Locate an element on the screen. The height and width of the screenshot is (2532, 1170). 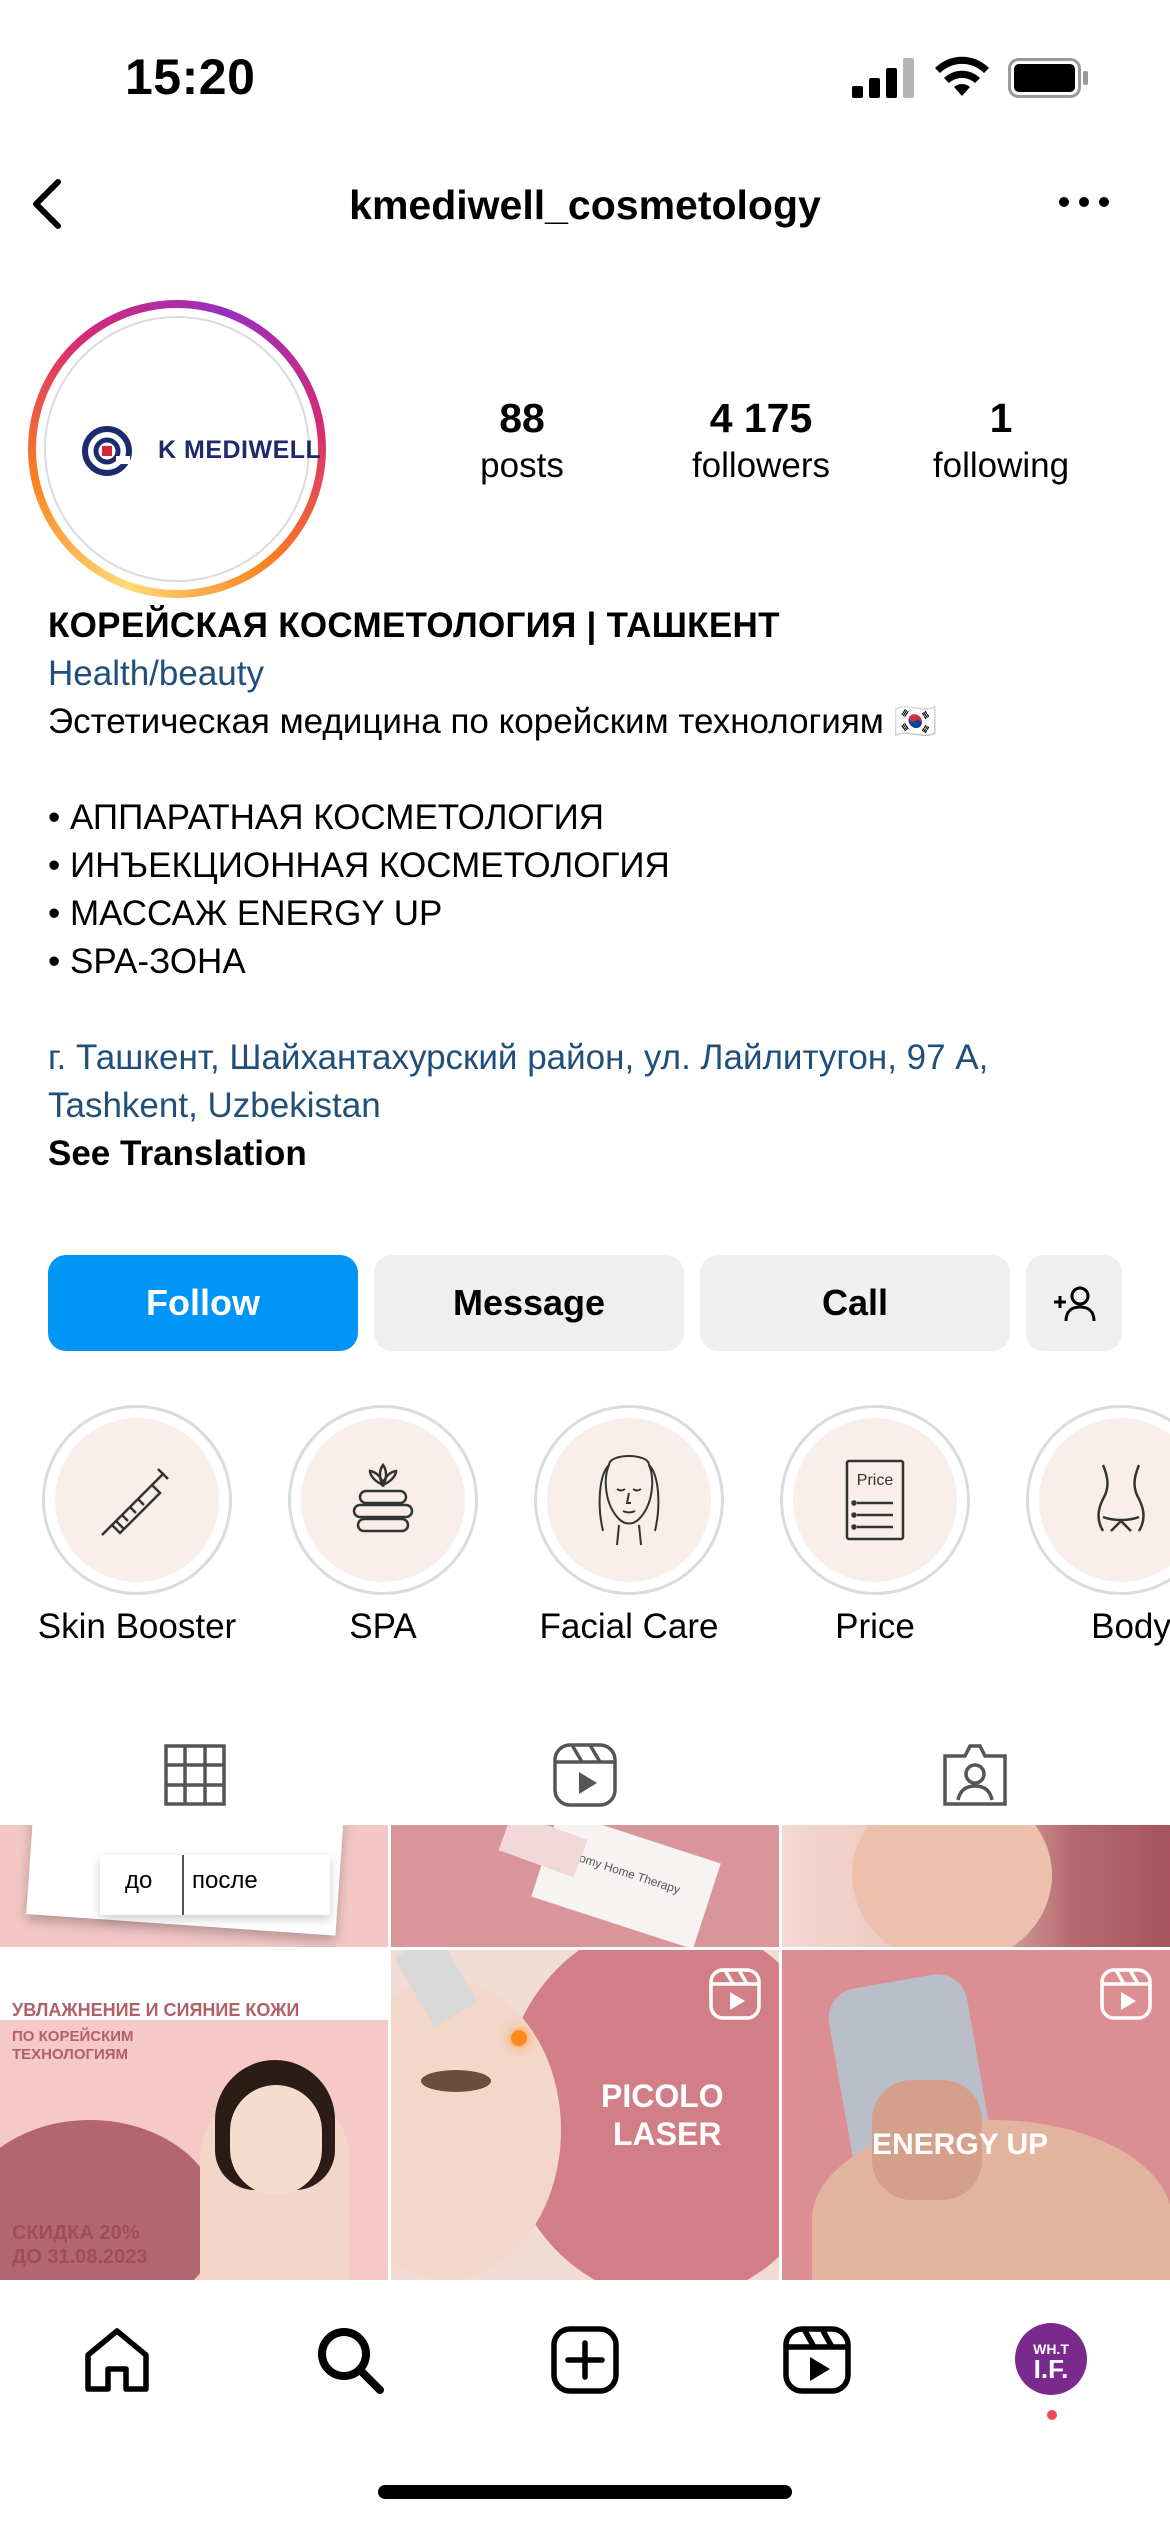
stat-followers-label: followers is located at coordinates (761, 465).